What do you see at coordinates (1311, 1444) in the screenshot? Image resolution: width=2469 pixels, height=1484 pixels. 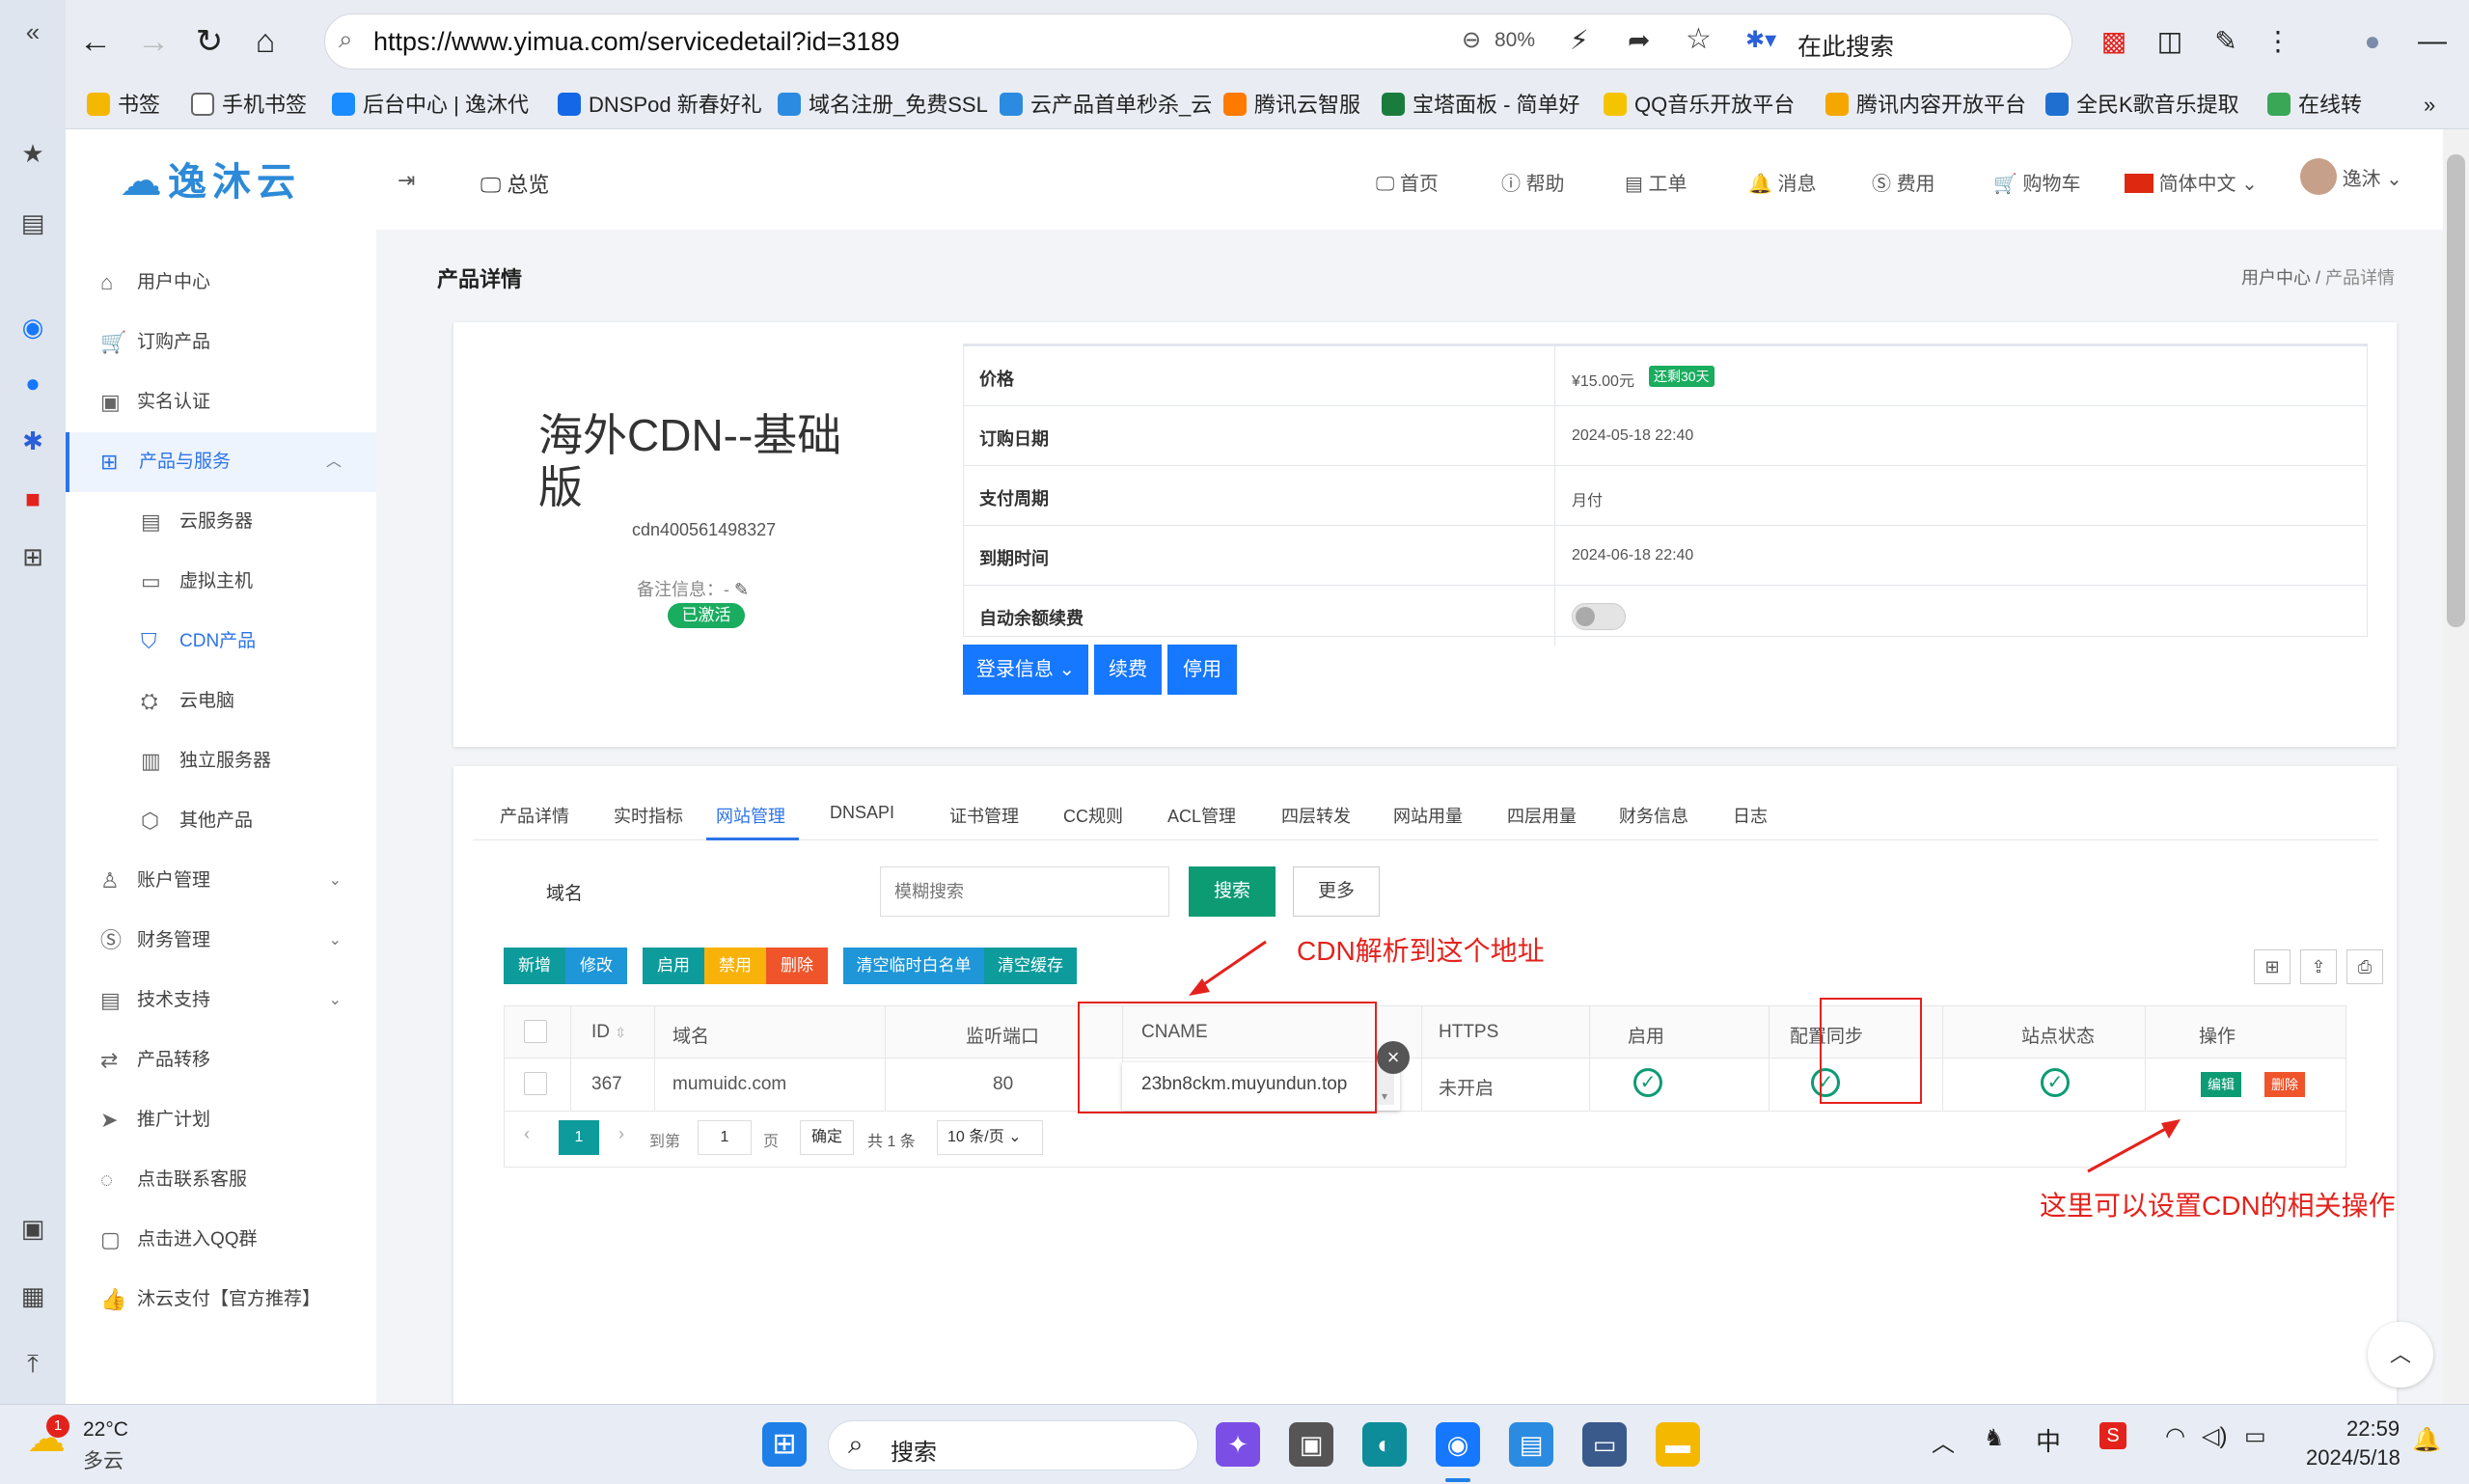 I see `task-view-icon: ▣` at bounding box center [1311, 1444].